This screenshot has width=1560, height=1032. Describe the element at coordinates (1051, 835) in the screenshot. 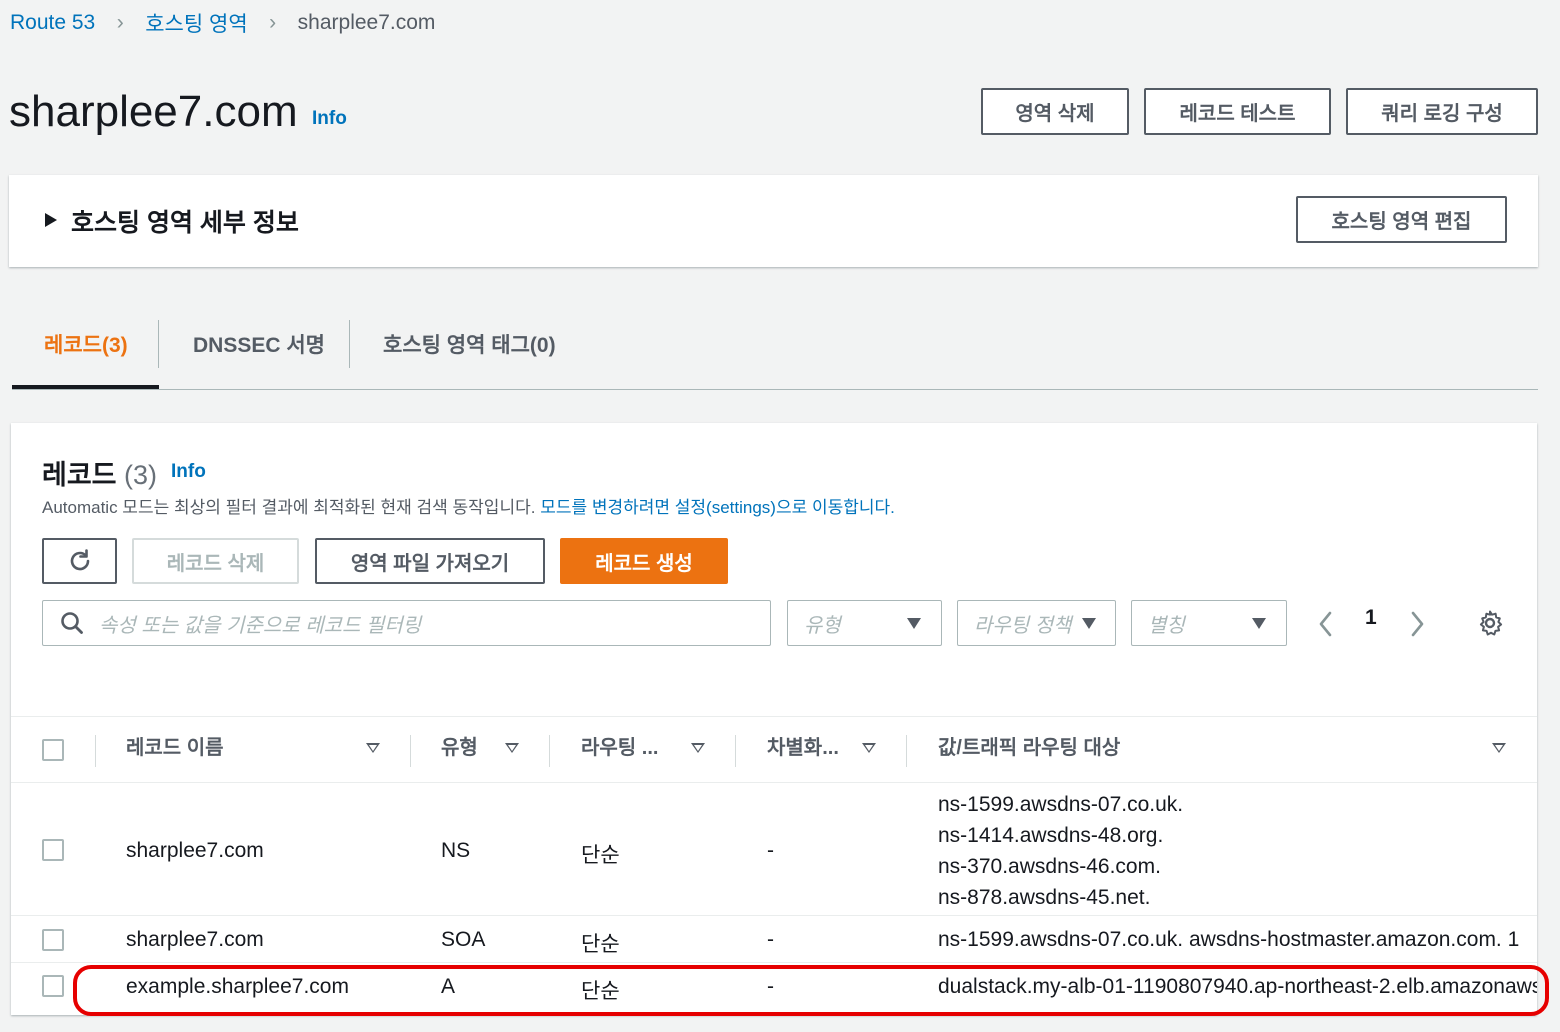

I see `record-value-line: ns-1414.awsdns-48.org.` at that location.